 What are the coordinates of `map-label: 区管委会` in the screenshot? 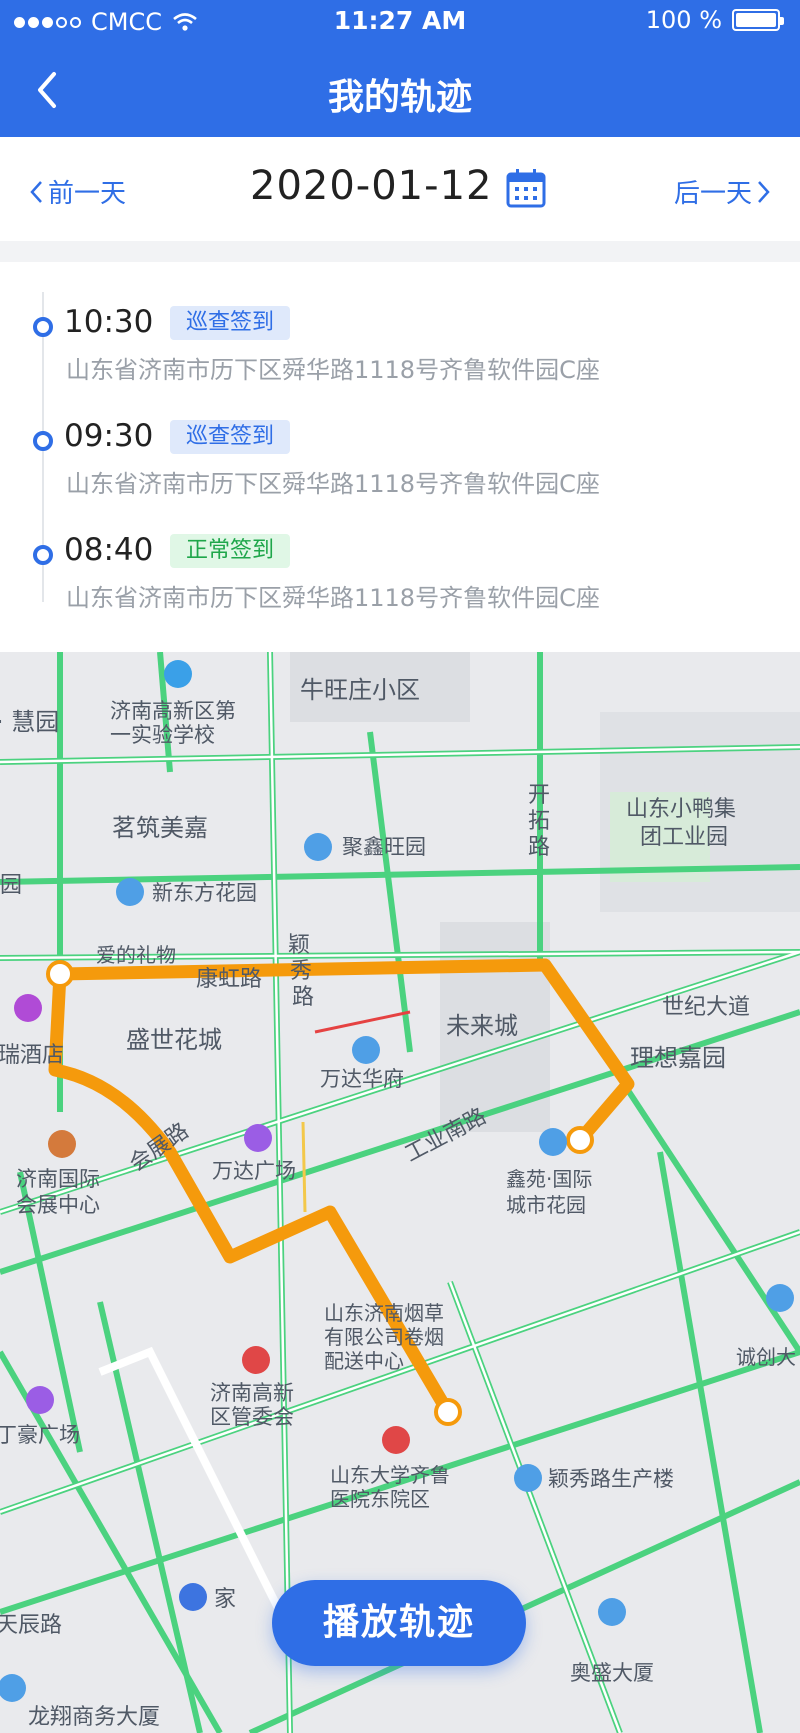 It's located at (252, 1417).